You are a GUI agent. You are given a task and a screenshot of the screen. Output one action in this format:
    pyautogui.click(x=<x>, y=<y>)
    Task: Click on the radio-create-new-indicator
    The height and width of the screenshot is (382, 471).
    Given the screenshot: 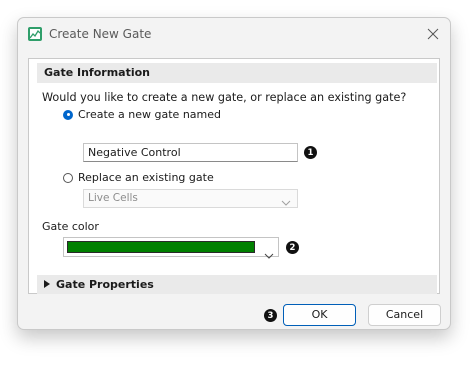 What is the action you would take?
    pyautogui.click(x=68, y=114)
    